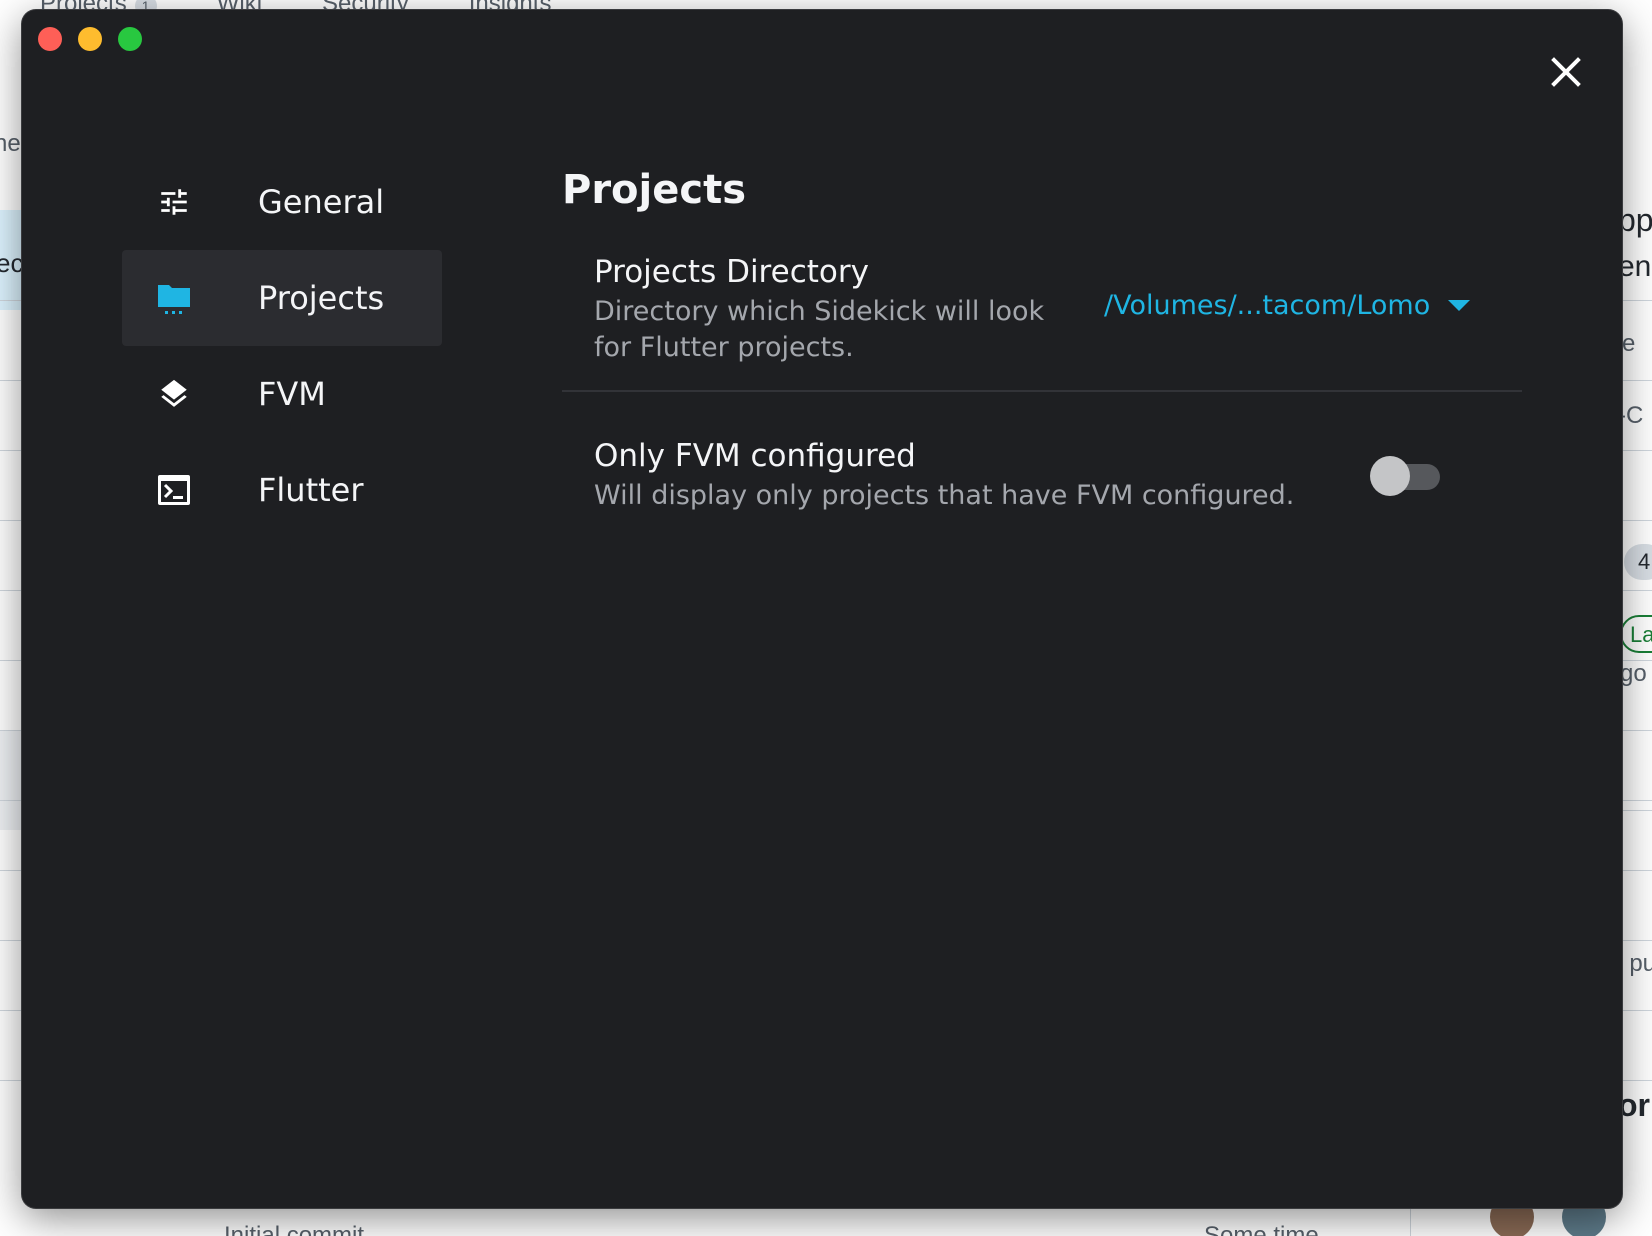 The width and height of the screenshot is (1652, 1236). I want to click on background-commit-time: Some time, so click(1261, 1229).